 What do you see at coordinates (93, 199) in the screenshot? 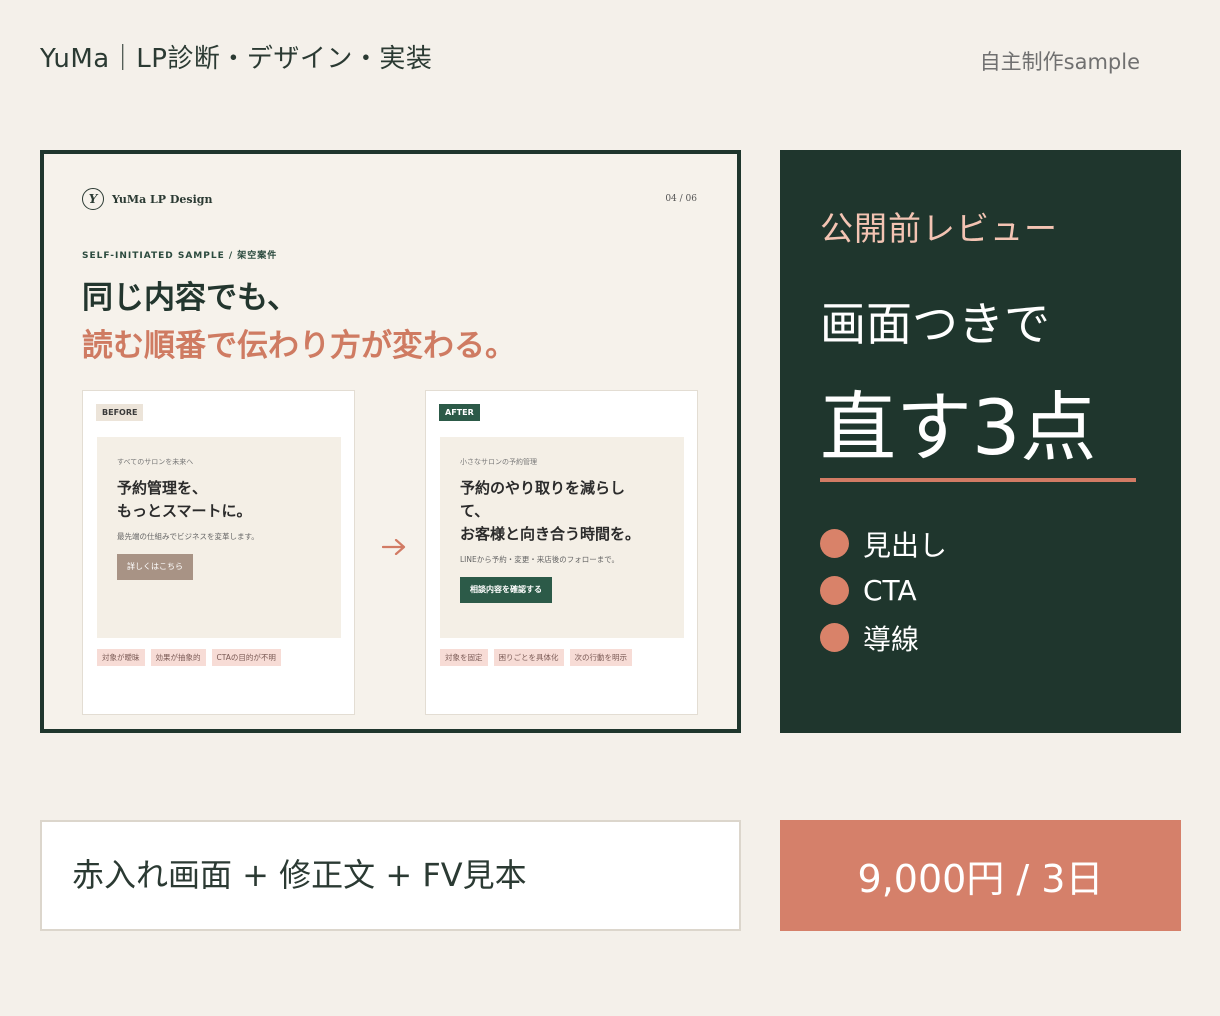
I see `logo-mark-icon: Y` at bounding box center [93, 199].